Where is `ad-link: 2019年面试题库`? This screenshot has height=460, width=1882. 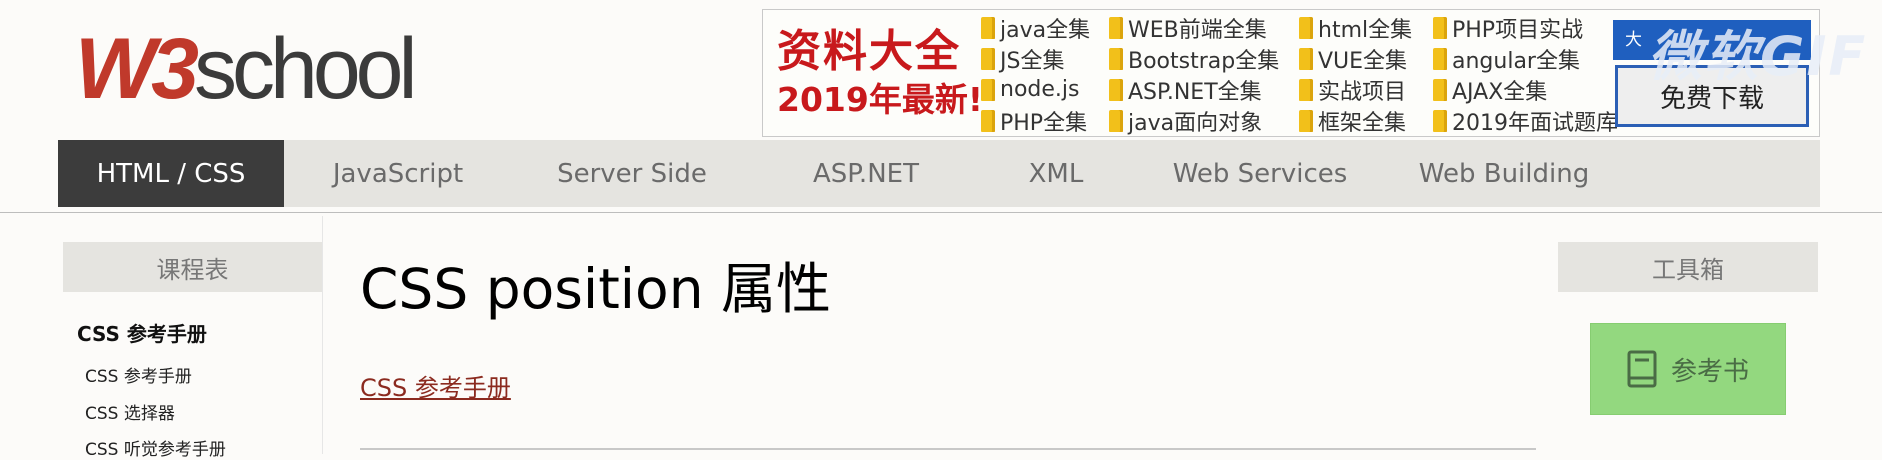 ad-link: 2019年面试题库 is located at coordinates (1527, 120).